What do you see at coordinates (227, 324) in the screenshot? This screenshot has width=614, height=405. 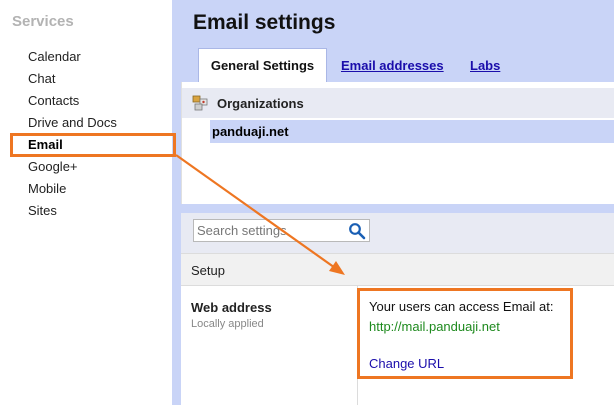 I see `web-address-sublabel: Locally applied` at bounding box center [227, 324].